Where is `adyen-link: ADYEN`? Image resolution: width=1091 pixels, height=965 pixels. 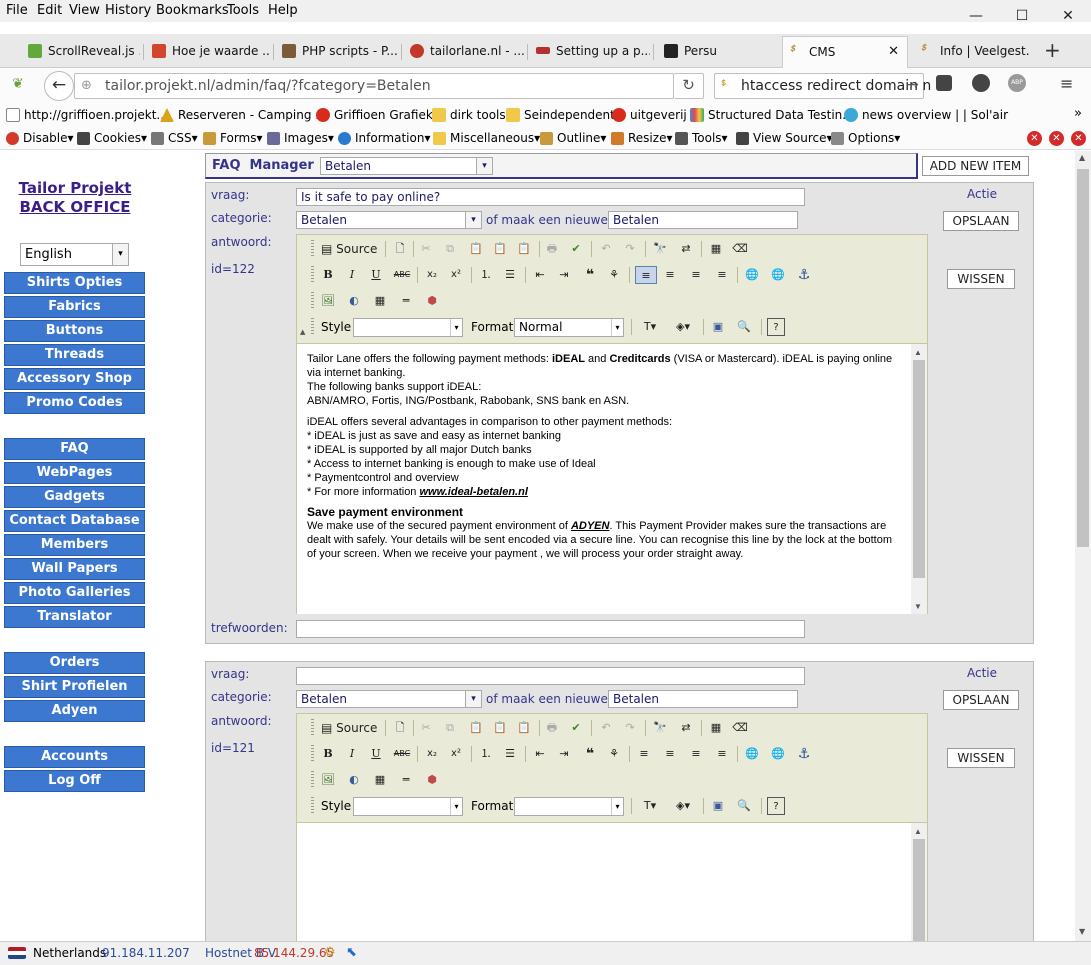
adyen-link: ADYEN is located at coordinates (590, 526).